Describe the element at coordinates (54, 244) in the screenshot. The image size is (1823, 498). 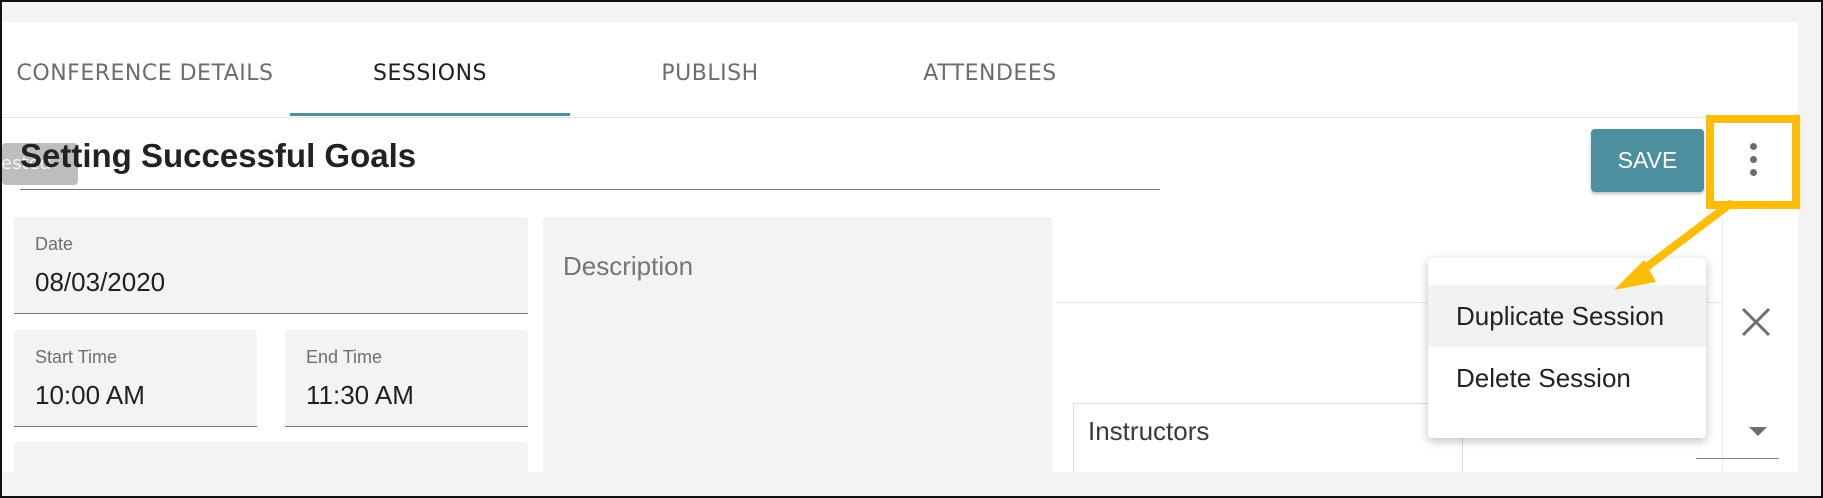
I see `date-label: Date` at that location.